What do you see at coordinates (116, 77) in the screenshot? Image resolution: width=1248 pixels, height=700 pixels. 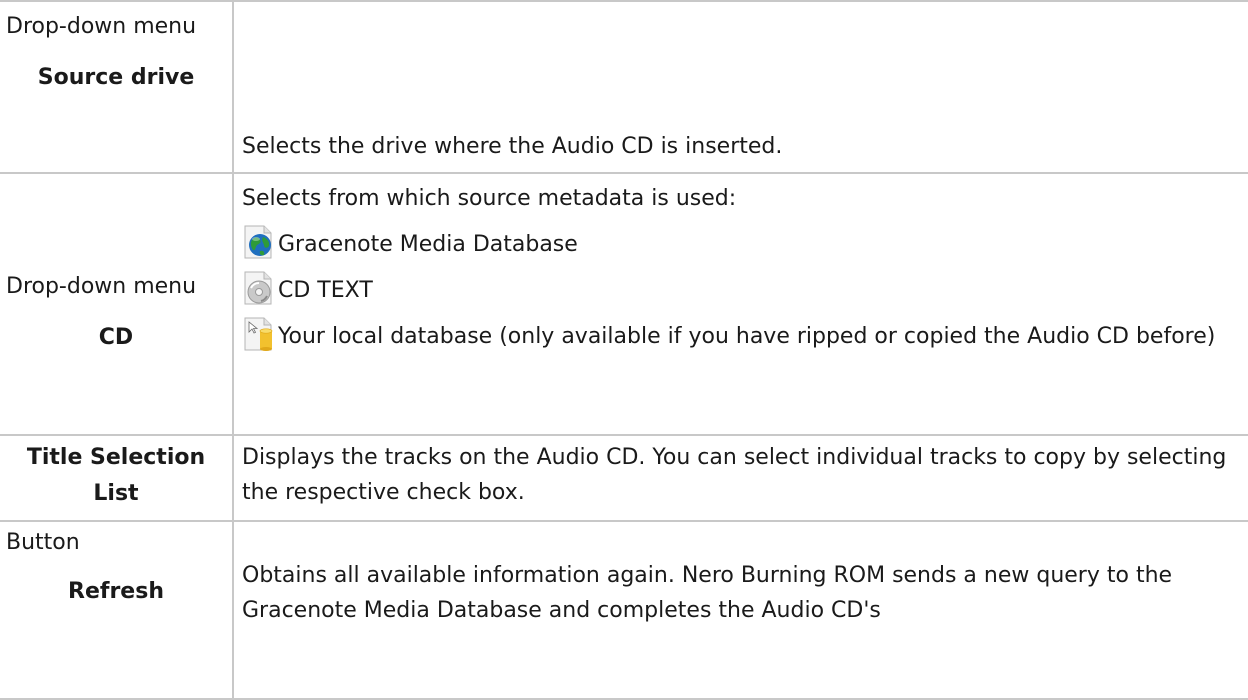 I see `element-name: Source drive` at bounding box center [116, 77].